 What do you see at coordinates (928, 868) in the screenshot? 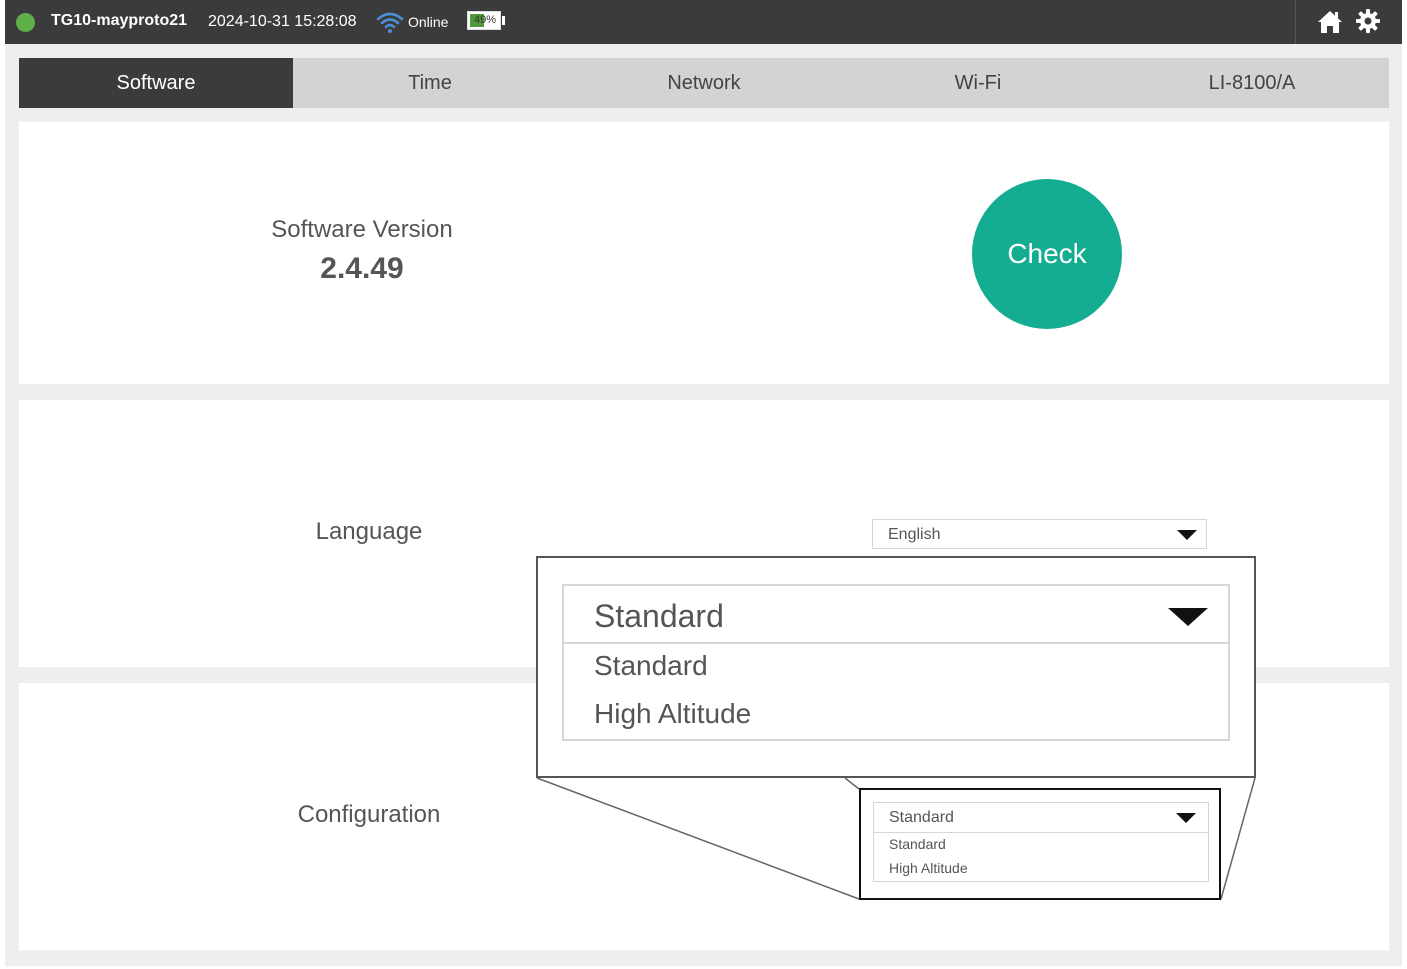
I see `configuration-option-high-altitude: High Altitude` at bounding box center [928, 868].